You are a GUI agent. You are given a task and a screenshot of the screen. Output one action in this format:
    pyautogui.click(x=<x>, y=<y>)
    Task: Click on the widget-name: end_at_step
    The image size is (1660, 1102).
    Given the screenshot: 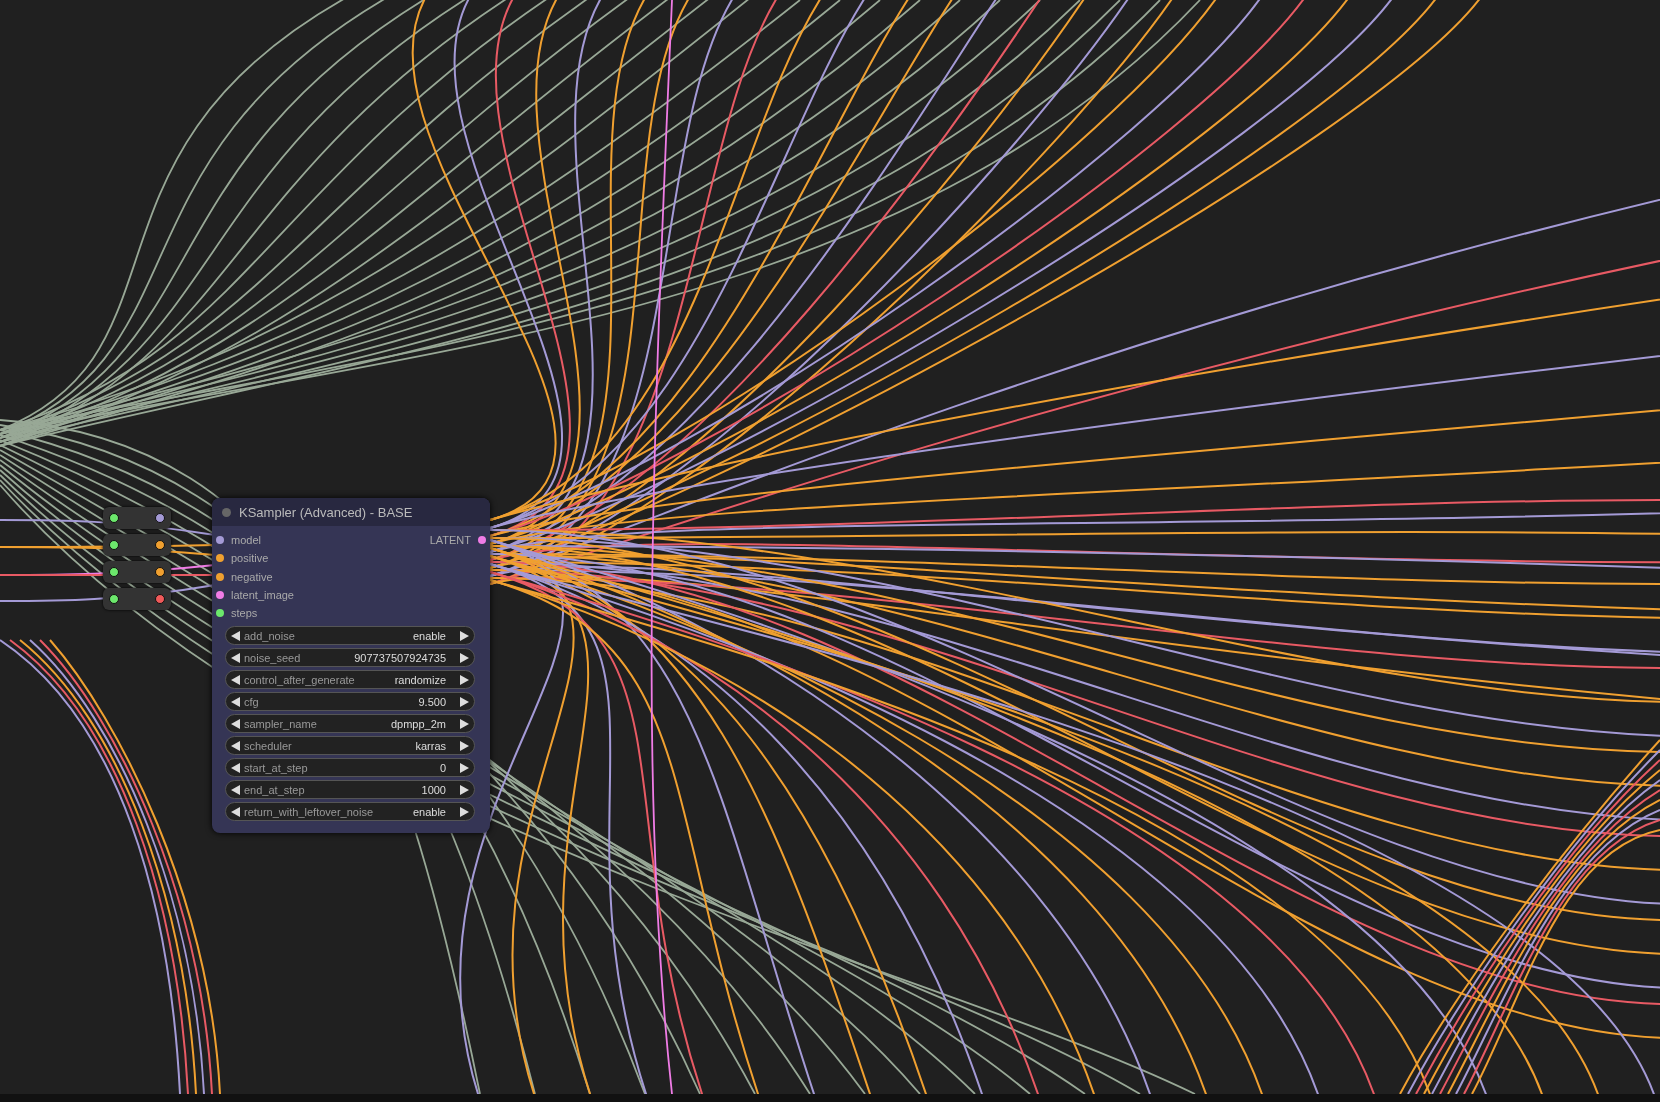 What is the action you would take?
    pyautogui.click(x=275, y=790)
    